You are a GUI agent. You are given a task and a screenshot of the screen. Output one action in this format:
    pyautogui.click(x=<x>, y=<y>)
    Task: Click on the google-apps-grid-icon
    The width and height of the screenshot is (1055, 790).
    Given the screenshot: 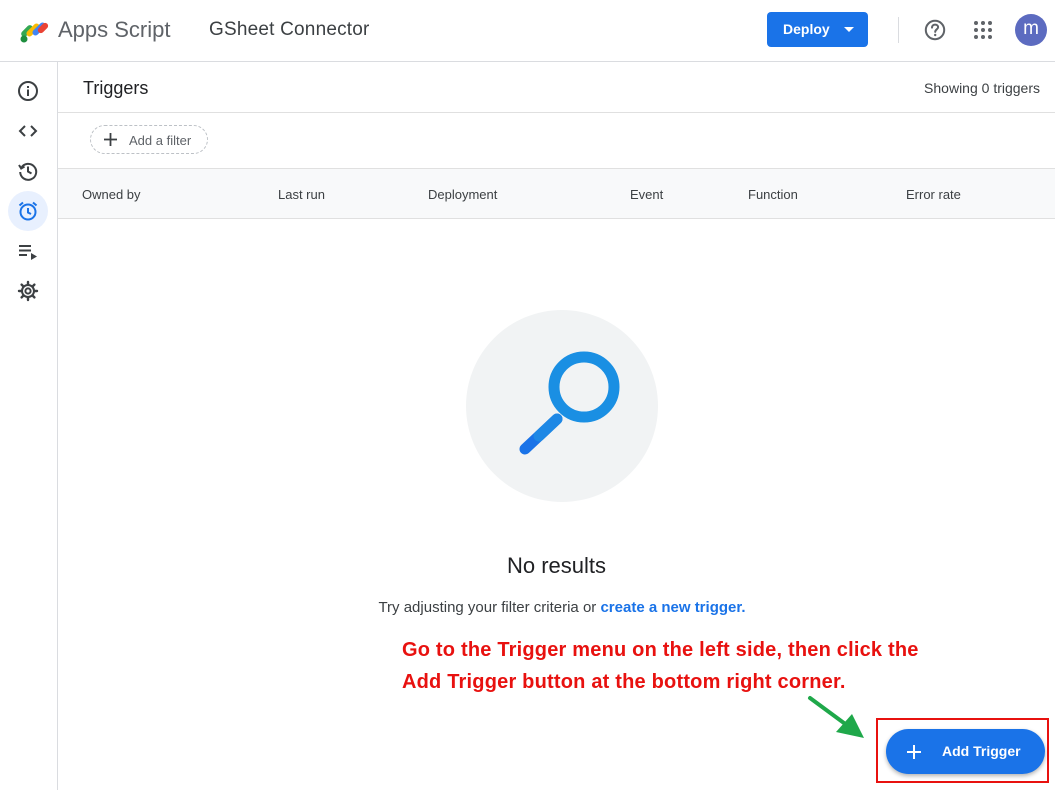 What is the action you would take?
    pyautogui.click(x=983, y=30)
    